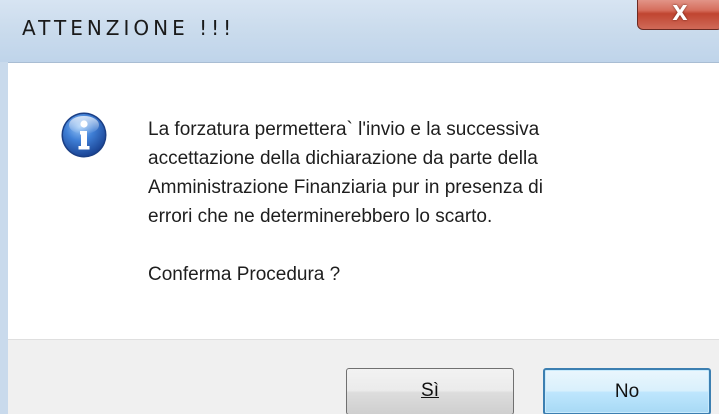 The image size is (719, 414). I want to click on window-title: ATTENZIONE !!!, so click(129, 28).